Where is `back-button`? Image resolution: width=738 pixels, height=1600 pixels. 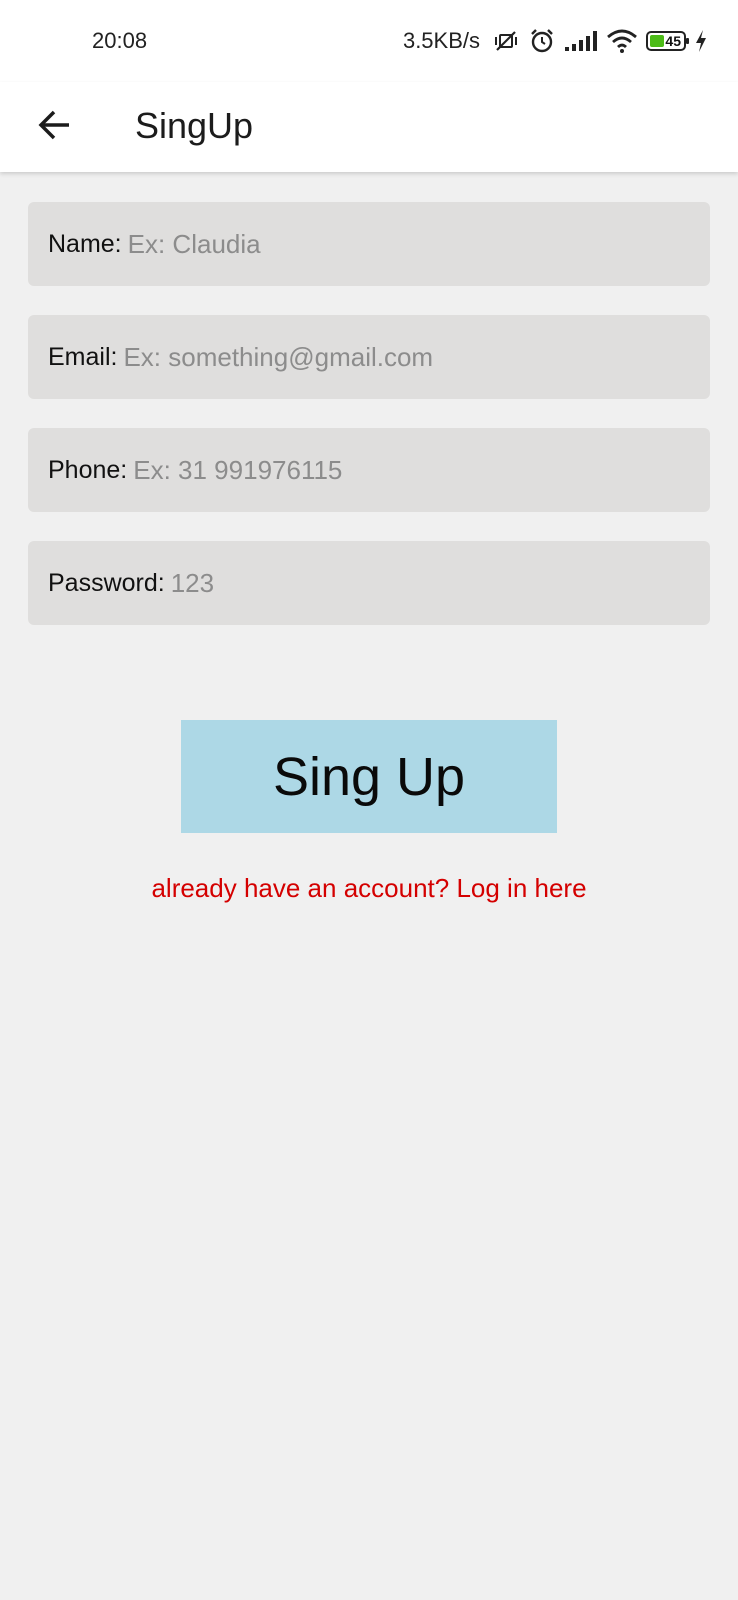
back-button is located at coordinates (55, 127).